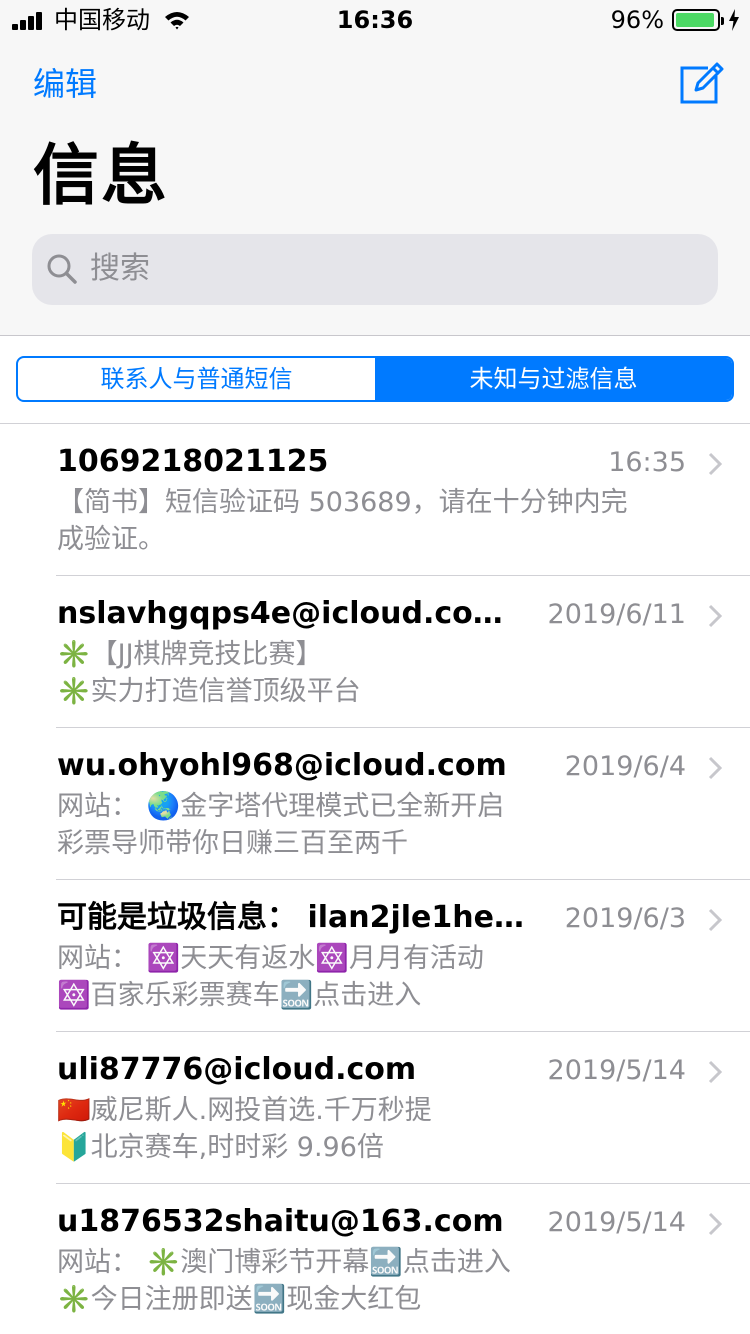 The image size is (750, 1334). I want to click on message-sender: 1069218021125, so click(193, 461).